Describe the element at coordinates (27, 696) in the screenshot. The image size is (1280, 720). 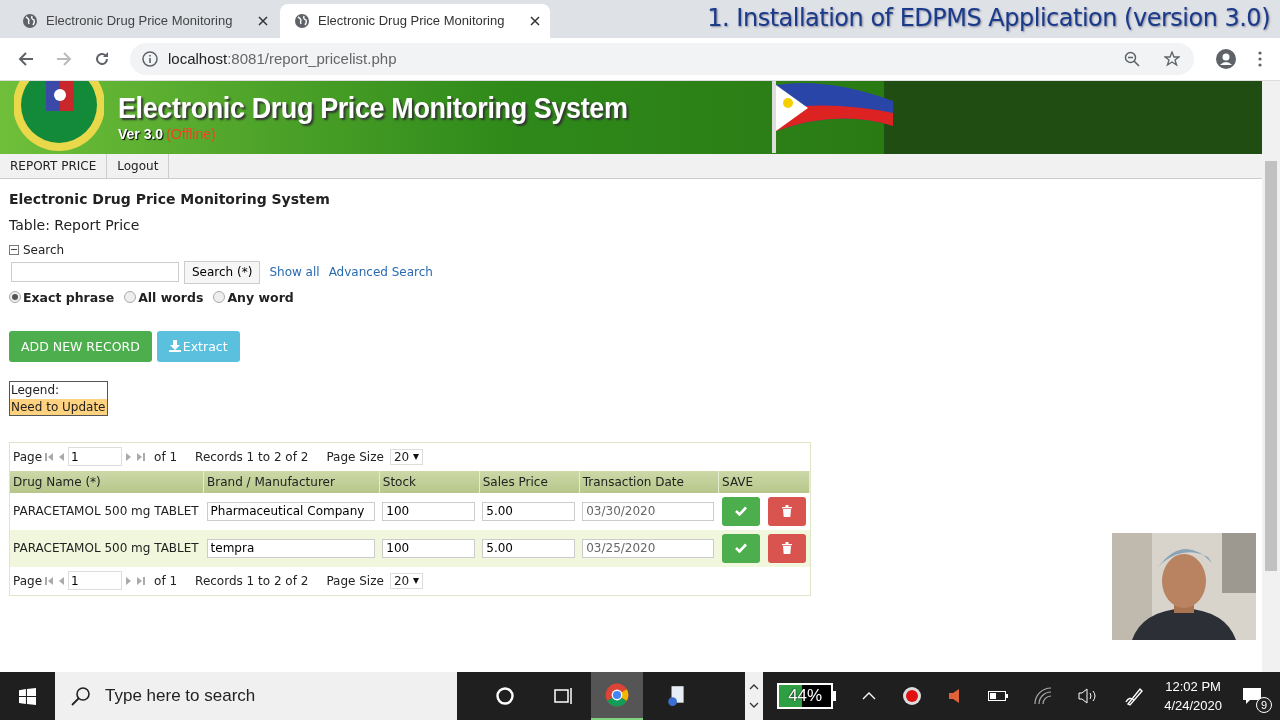
I see `windows-start-icon` at that location.